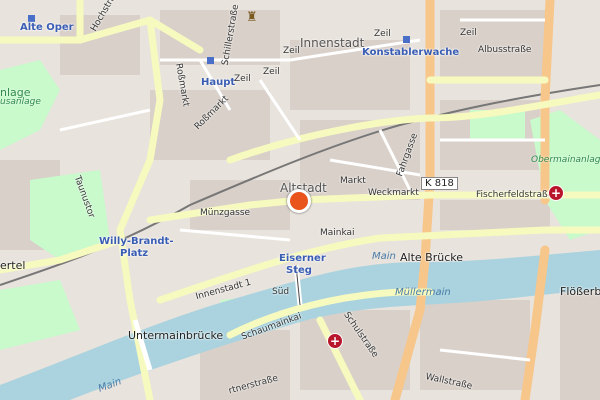 This screenshot has width=600, height=400. Describe the element at coordinates (565, 160) in the screenshot. I see `park-label-obermainanlage: Obermainanlage` at that location.